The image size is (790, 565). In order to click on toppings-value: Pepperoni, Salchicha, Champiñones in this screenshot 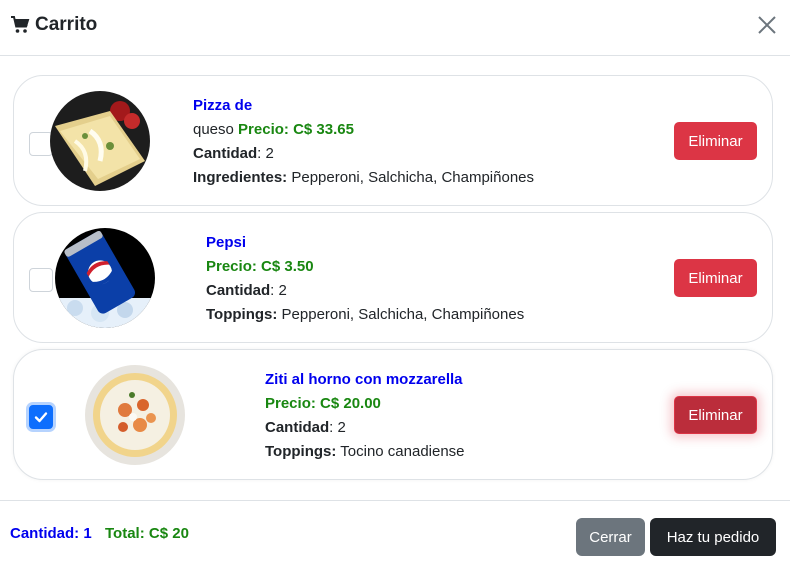, I will do `click(401, 314)`.